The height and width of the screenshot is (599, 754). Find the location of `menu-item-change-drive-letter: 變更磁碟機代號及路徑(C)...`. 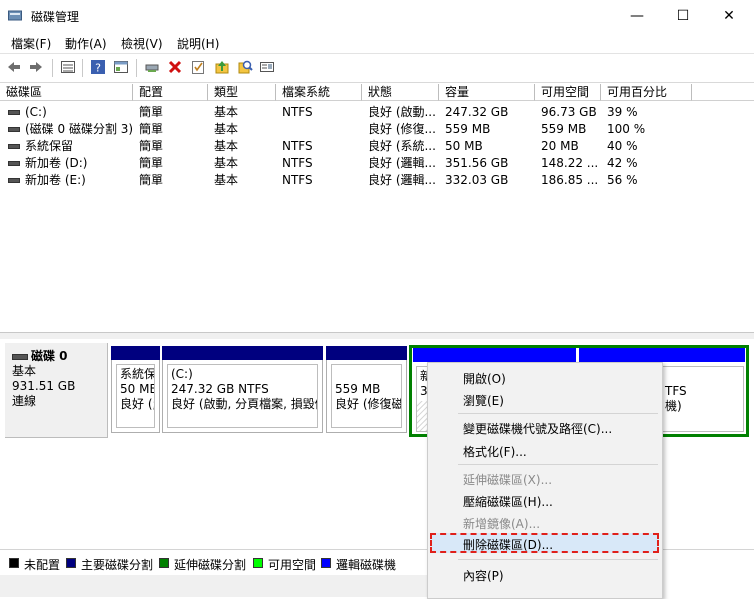

menu-item-change-drive-letter: 變更磁碟機代號及路徑(C)... is located at coordinates (537, 428).